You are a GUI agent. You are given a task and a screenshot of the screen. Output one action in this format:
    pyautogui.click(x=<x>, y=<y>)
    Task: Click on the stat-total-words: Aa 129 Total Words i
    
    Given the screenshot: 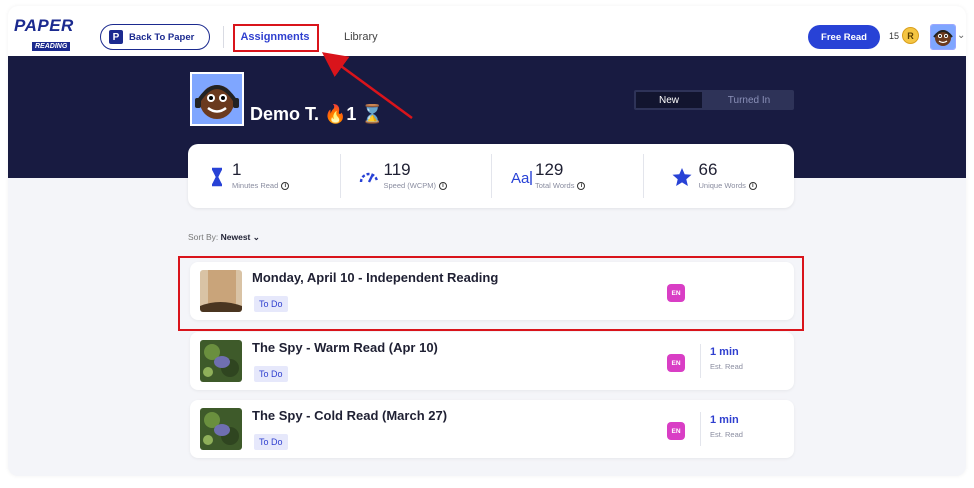 What is the action you would take?
    pyautogui.click(x=567, y=176)
    